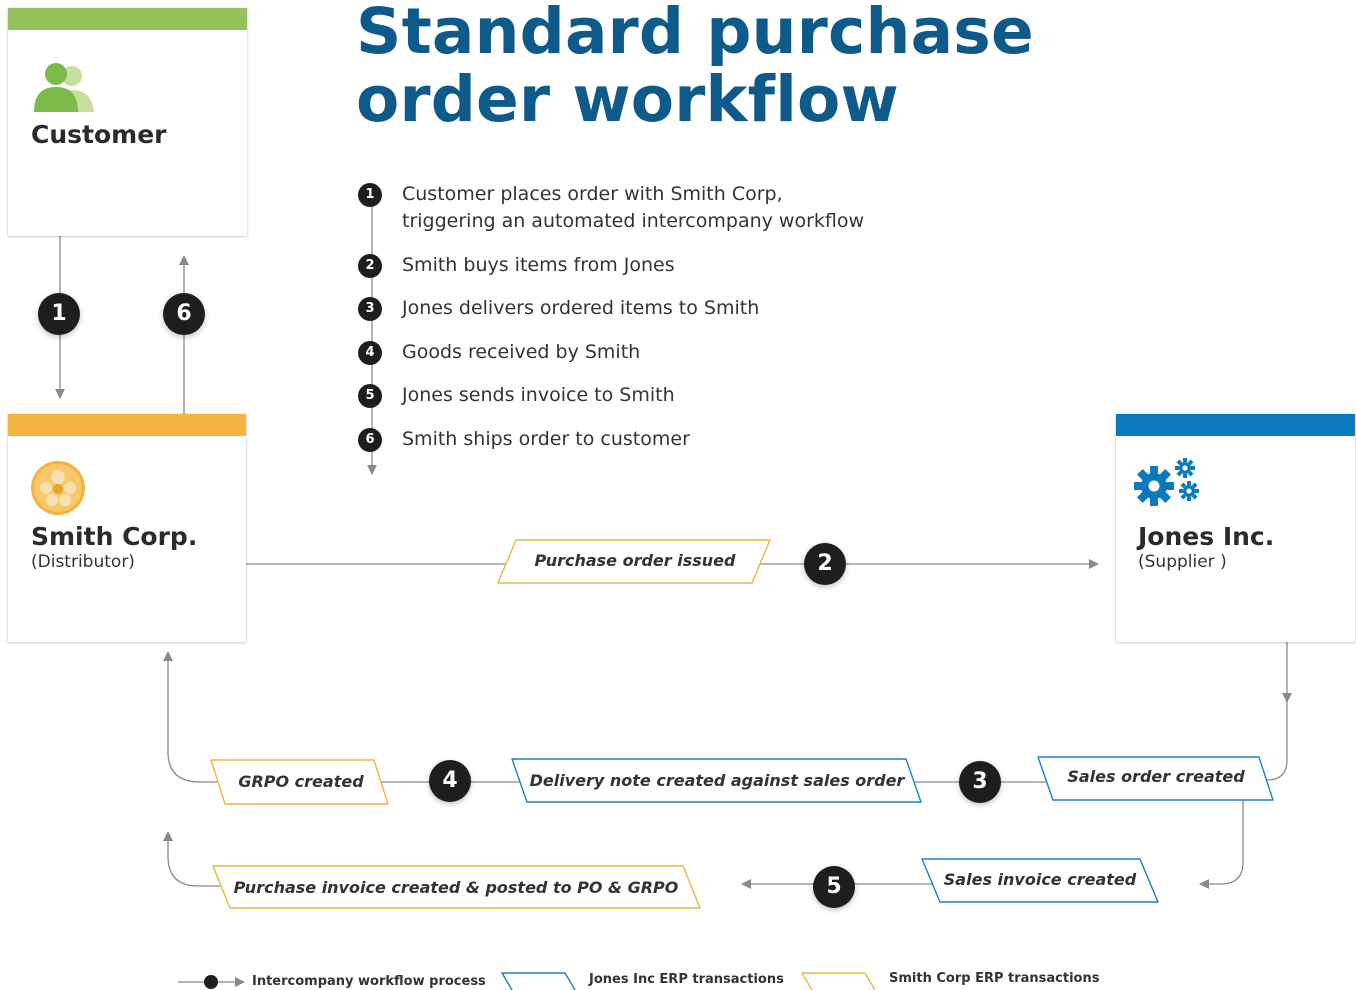 This screenshot has width=1356, height=990. What do you see at coordinates (627, 99) in the screenshot?
I see `title-line-2: order workflow` at bounding box center [627, 99].